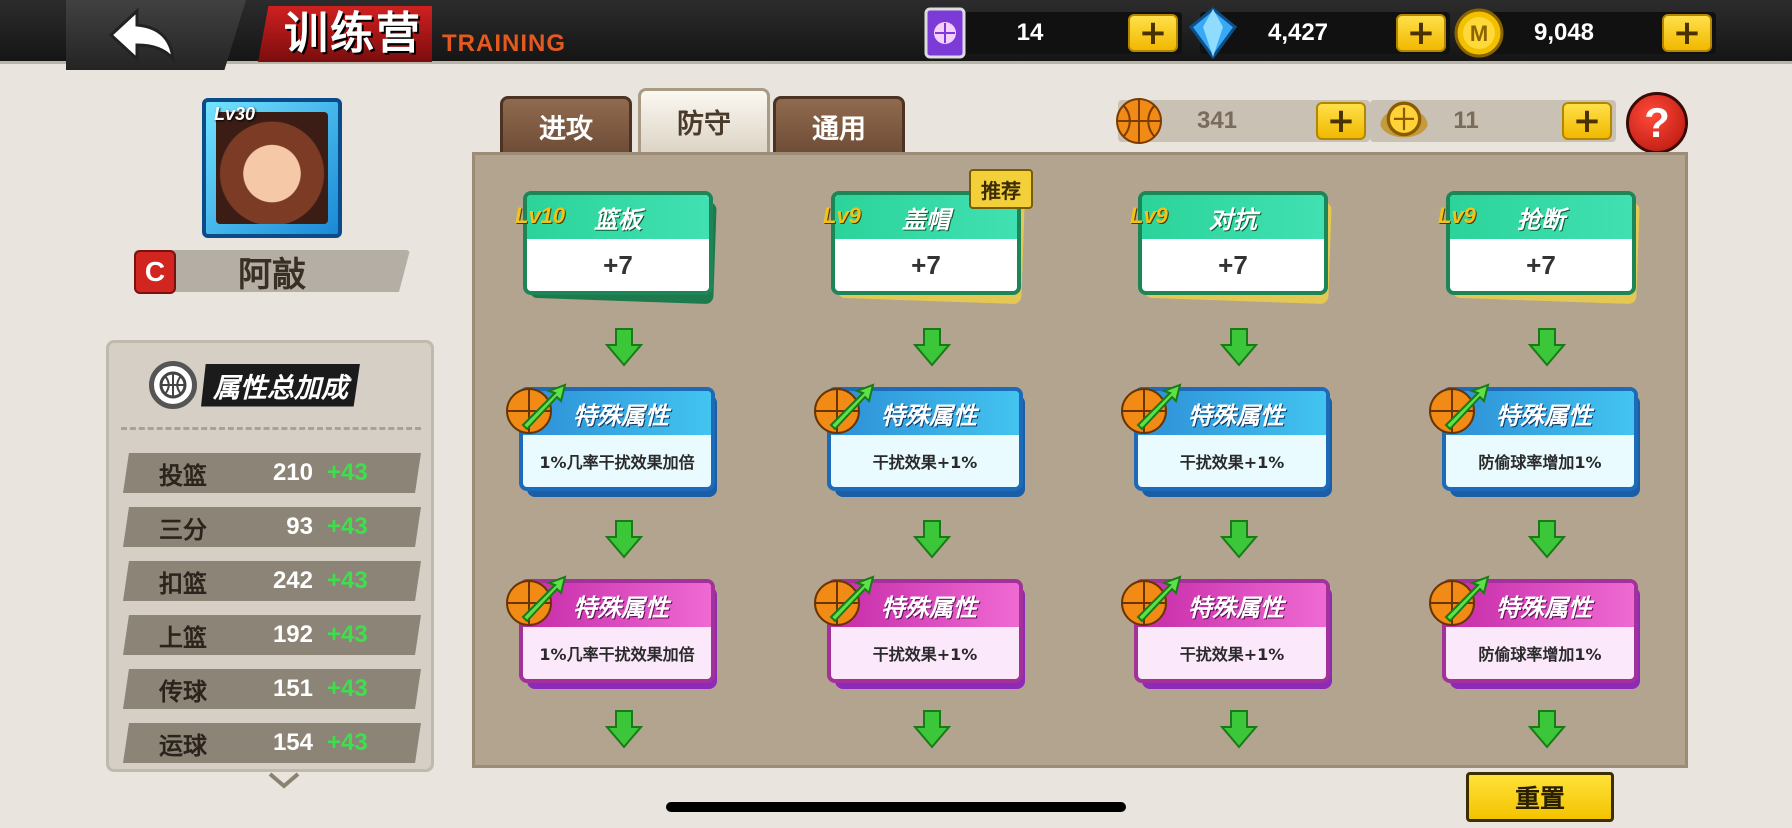  What do you see at coordinates (1541, 217) in the screenshot?
I see `skill-name: 抢断` at bounding box center [1541, 217].